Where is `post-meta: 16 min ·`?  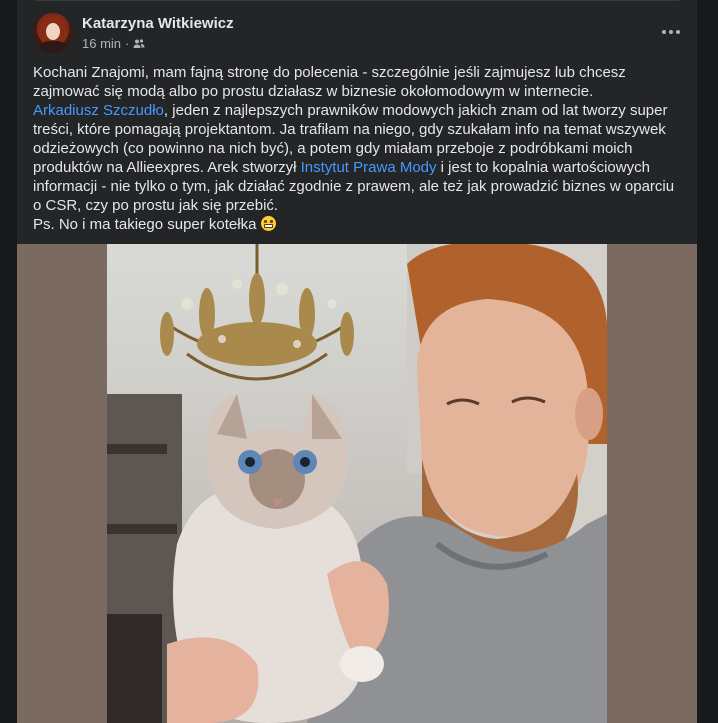 post-meta: 16 min · is located at coordinates (113, 43).